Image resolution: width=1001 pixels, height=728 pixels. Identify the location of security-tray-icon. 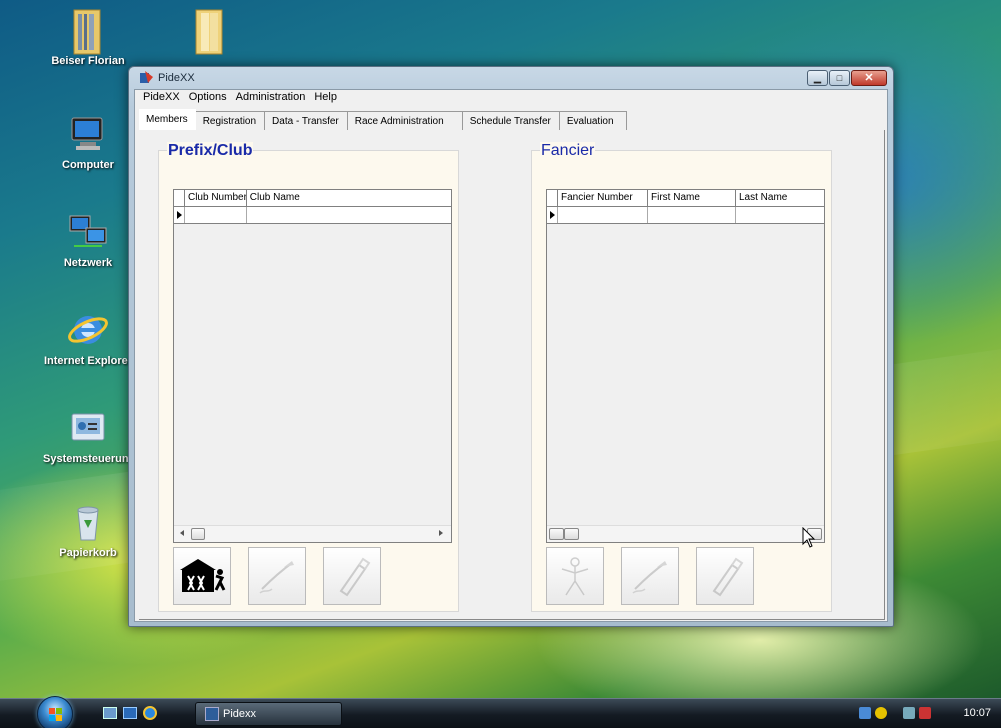
(881, 713).